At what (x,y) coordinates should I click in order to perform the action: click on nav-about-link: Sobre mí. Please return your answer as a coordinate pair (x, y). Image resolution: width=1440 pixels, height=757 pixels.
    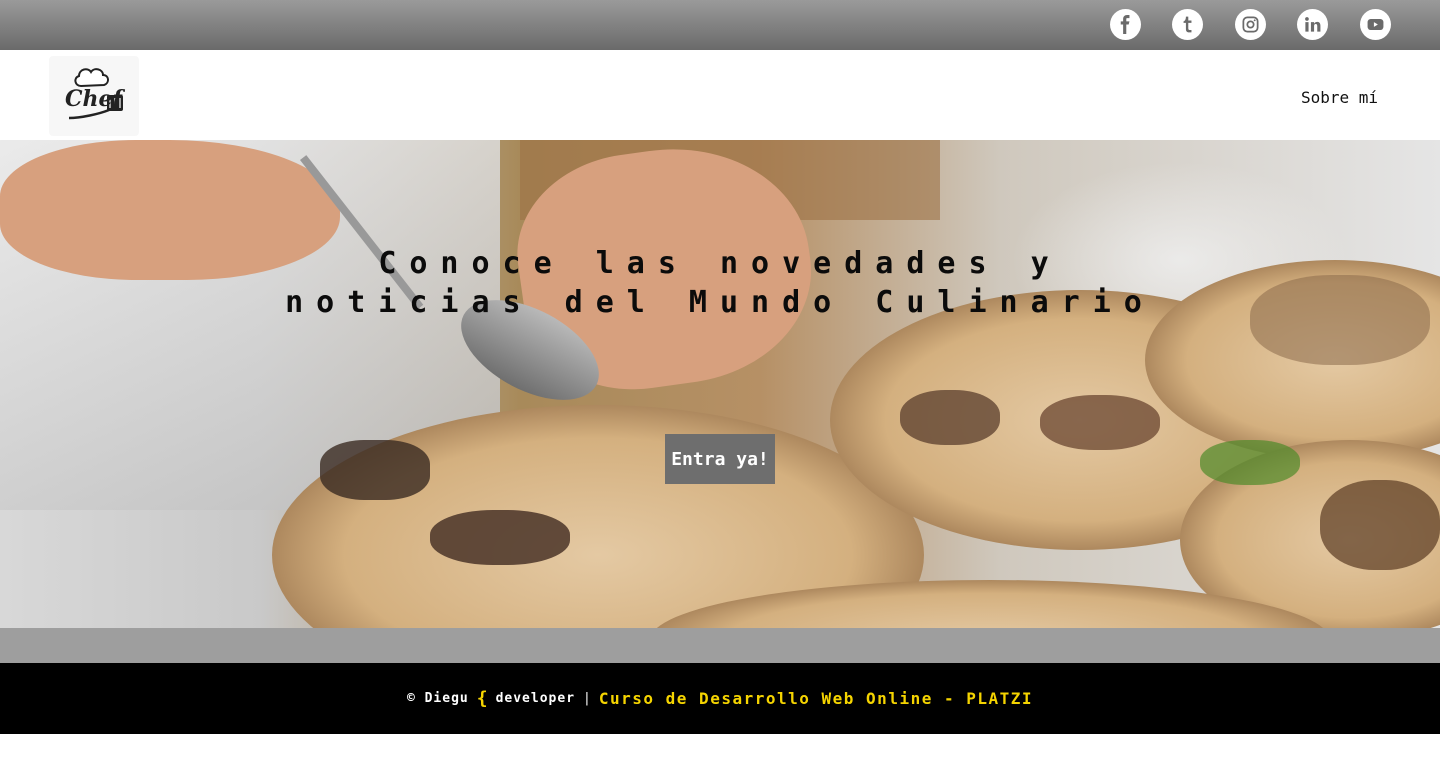
    Looking at the image, I should click on (1339, 97).